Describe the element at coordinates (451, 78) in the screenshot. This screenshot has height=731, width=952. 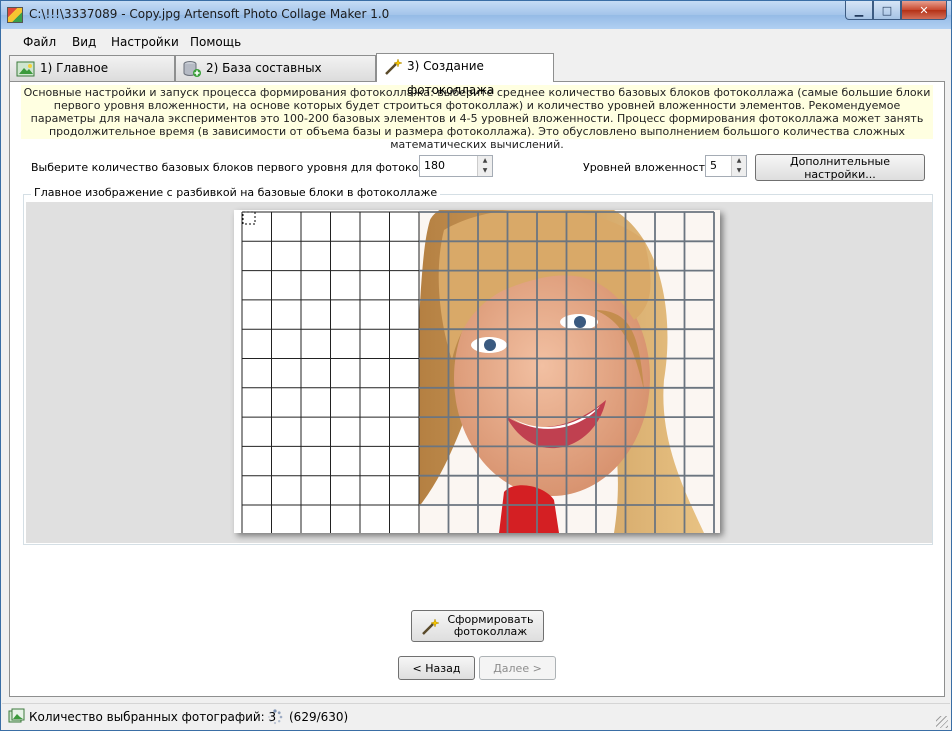
I see `tab-label: 3) Создание фотоколлажа` at that location.